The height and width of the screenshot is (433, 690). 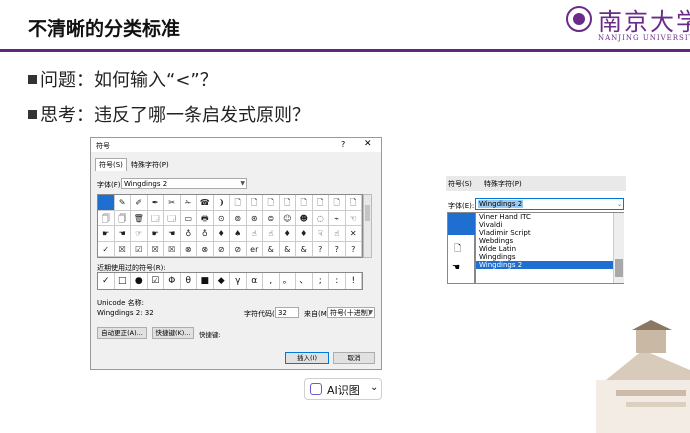 I want to click on recent-symbol-cell: ◆, so click(x=222, y=281).